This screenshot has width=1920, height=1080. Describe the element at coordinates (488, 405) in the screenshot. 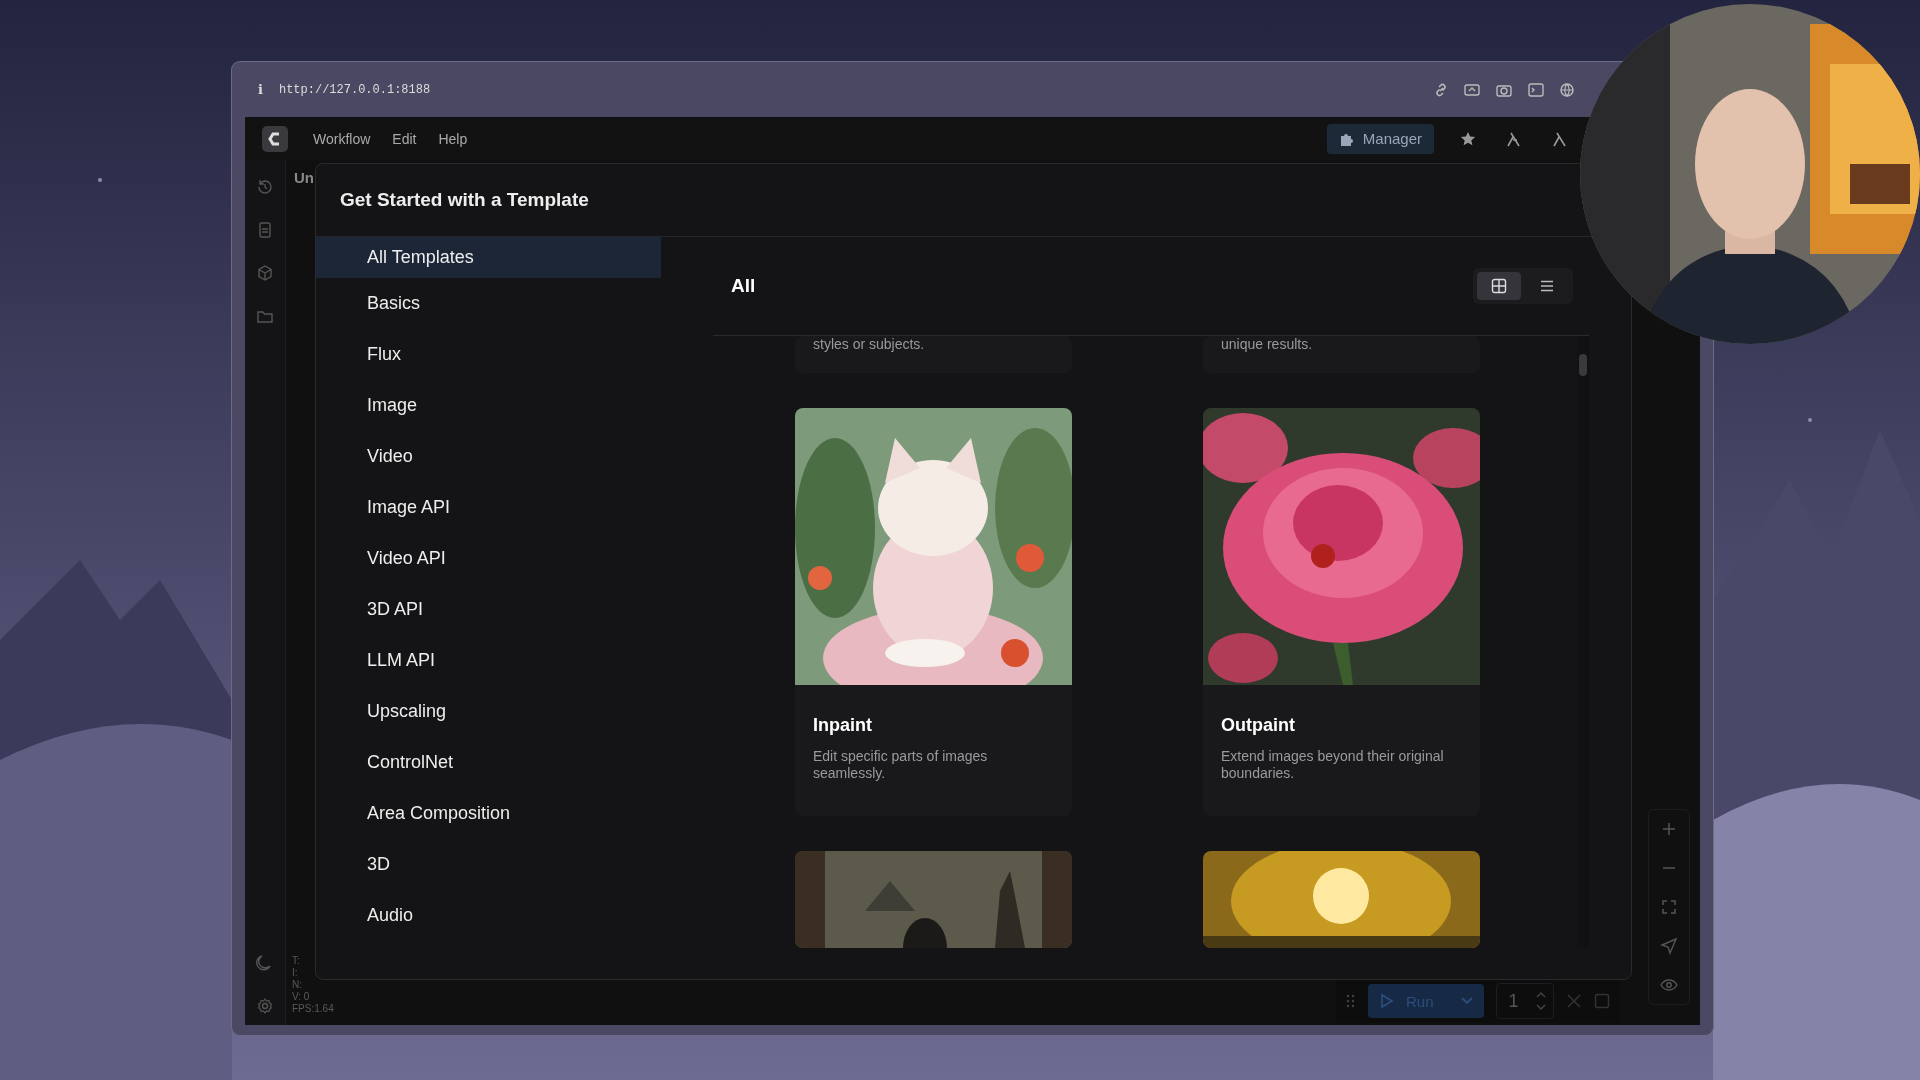

I see `category-item: Image` at that location.